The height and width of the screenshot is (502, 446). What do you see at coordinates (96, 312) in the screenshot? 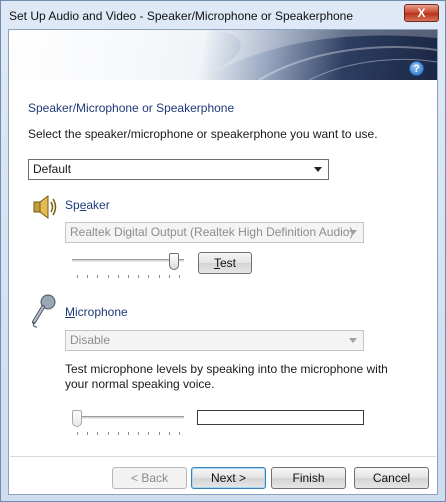
I see `microphone-label: Microphone` at bounding box center [96, 312].